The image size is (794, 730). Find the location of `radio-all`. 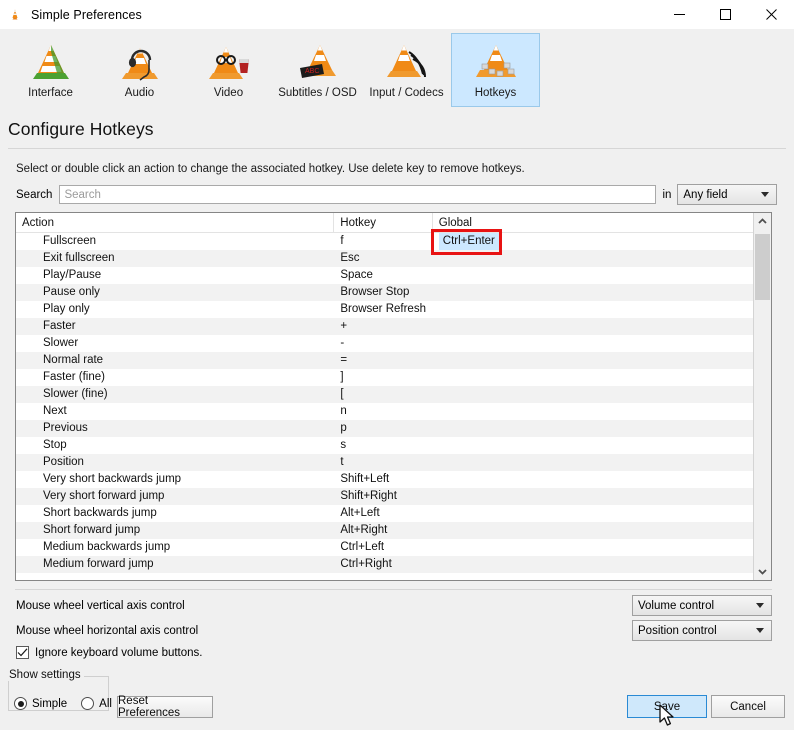

radio-all is located at coordinates (88, 703).